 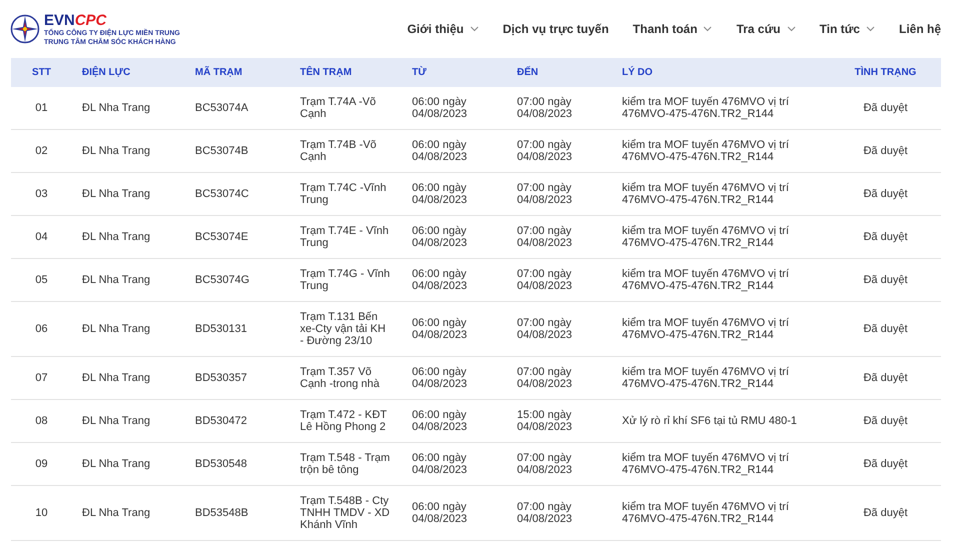 I want to click on column-header: ĐIỆN LỰC, so click(x=128, y=72).